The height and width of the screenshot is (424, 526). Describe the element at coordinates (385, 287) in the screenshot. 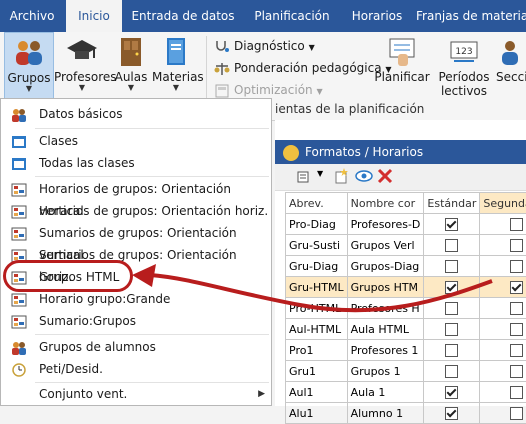

I see `nombre-cell: Grupos HTM` at that location.